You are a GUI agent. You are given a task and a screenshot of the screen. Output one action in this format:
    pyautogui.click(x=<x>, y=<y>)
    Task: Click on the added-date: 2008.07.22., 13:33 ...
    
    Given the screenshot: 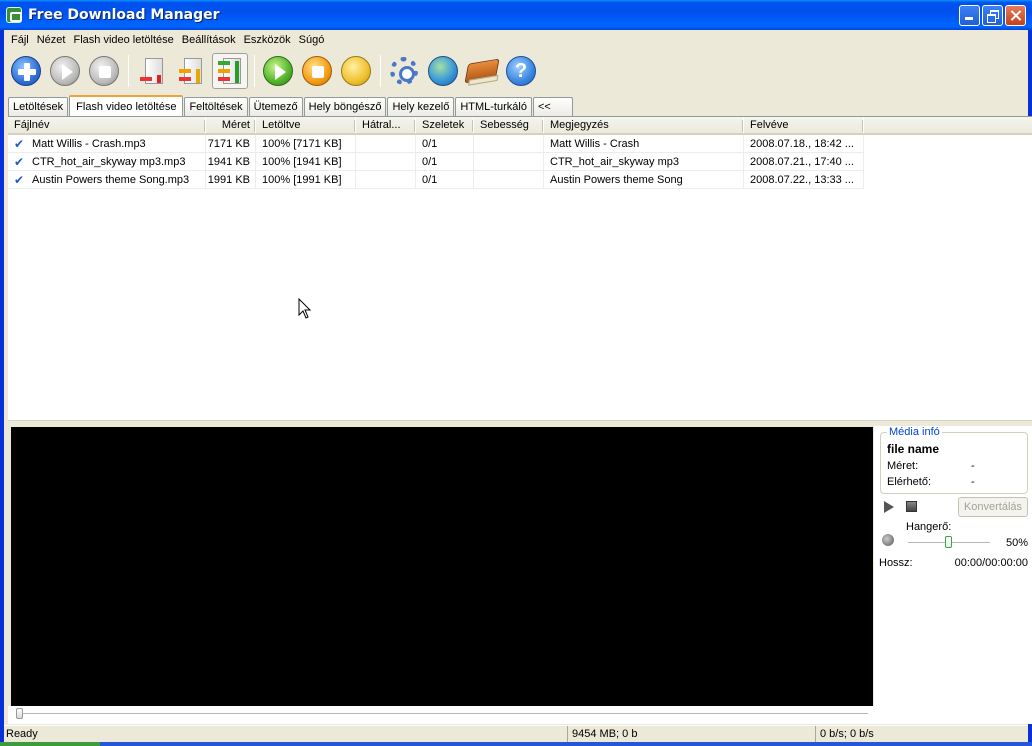 What is the action you would take?
    pyautogui.click(x=804, y=180)
    